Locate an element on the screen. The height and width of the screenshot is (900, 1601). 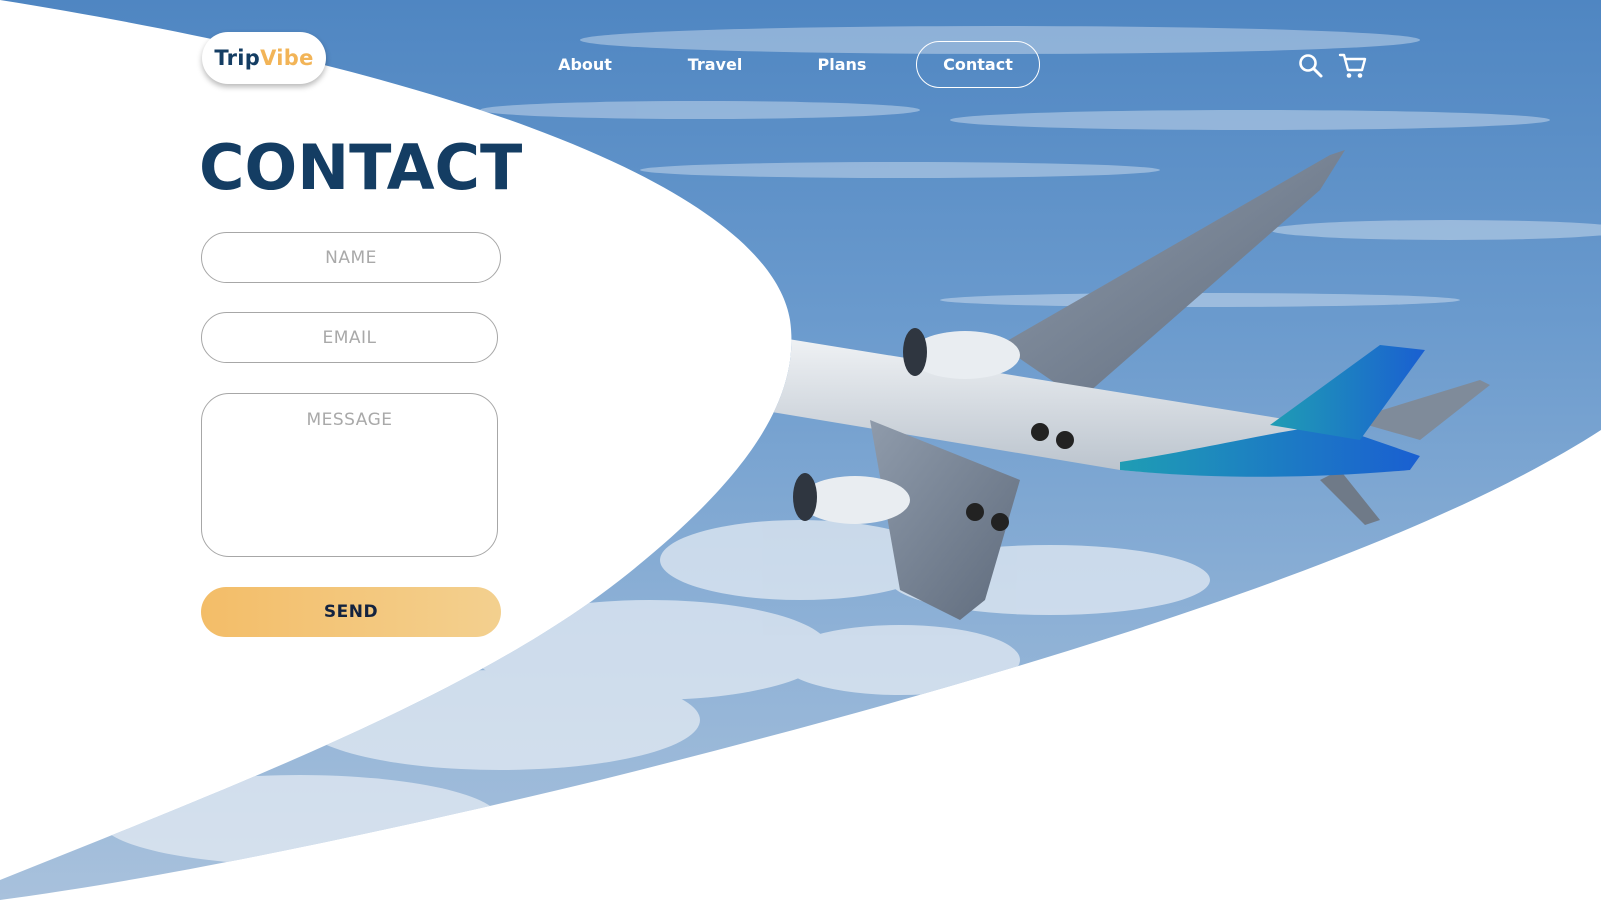
message-field is located at coordinates (349, 475).